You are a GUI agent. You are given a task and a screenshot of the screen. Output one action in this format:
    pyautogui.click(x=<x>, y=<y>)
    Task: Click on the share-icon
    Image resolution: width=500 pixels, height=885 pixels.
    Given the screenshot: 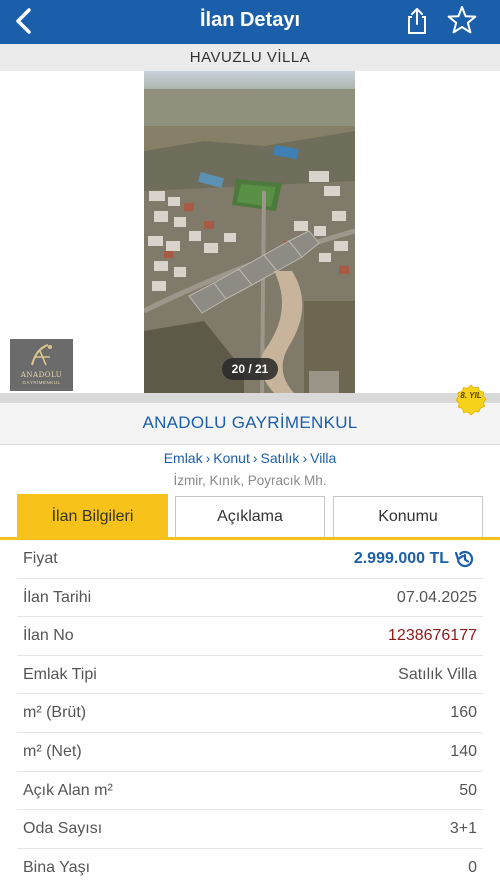 What is the action you would take?
    pyautogui.click(x=417, y=21)
    